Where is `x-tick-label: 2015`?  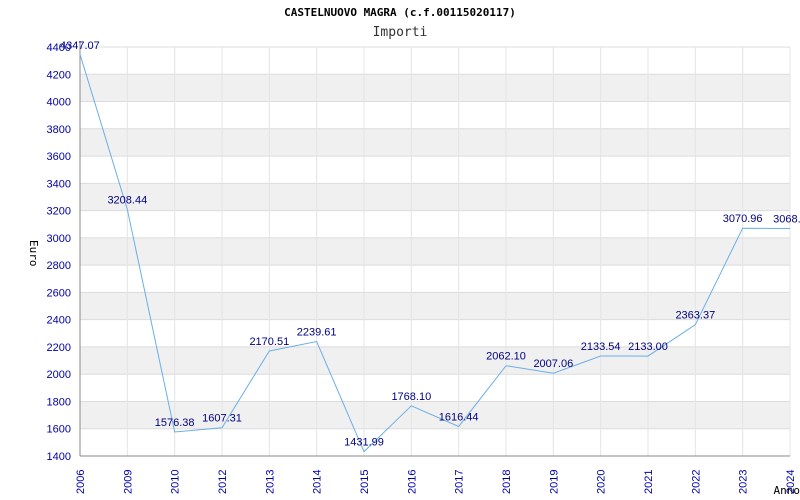 x-tick-label: 2015 is located at coordinates (365, 482).